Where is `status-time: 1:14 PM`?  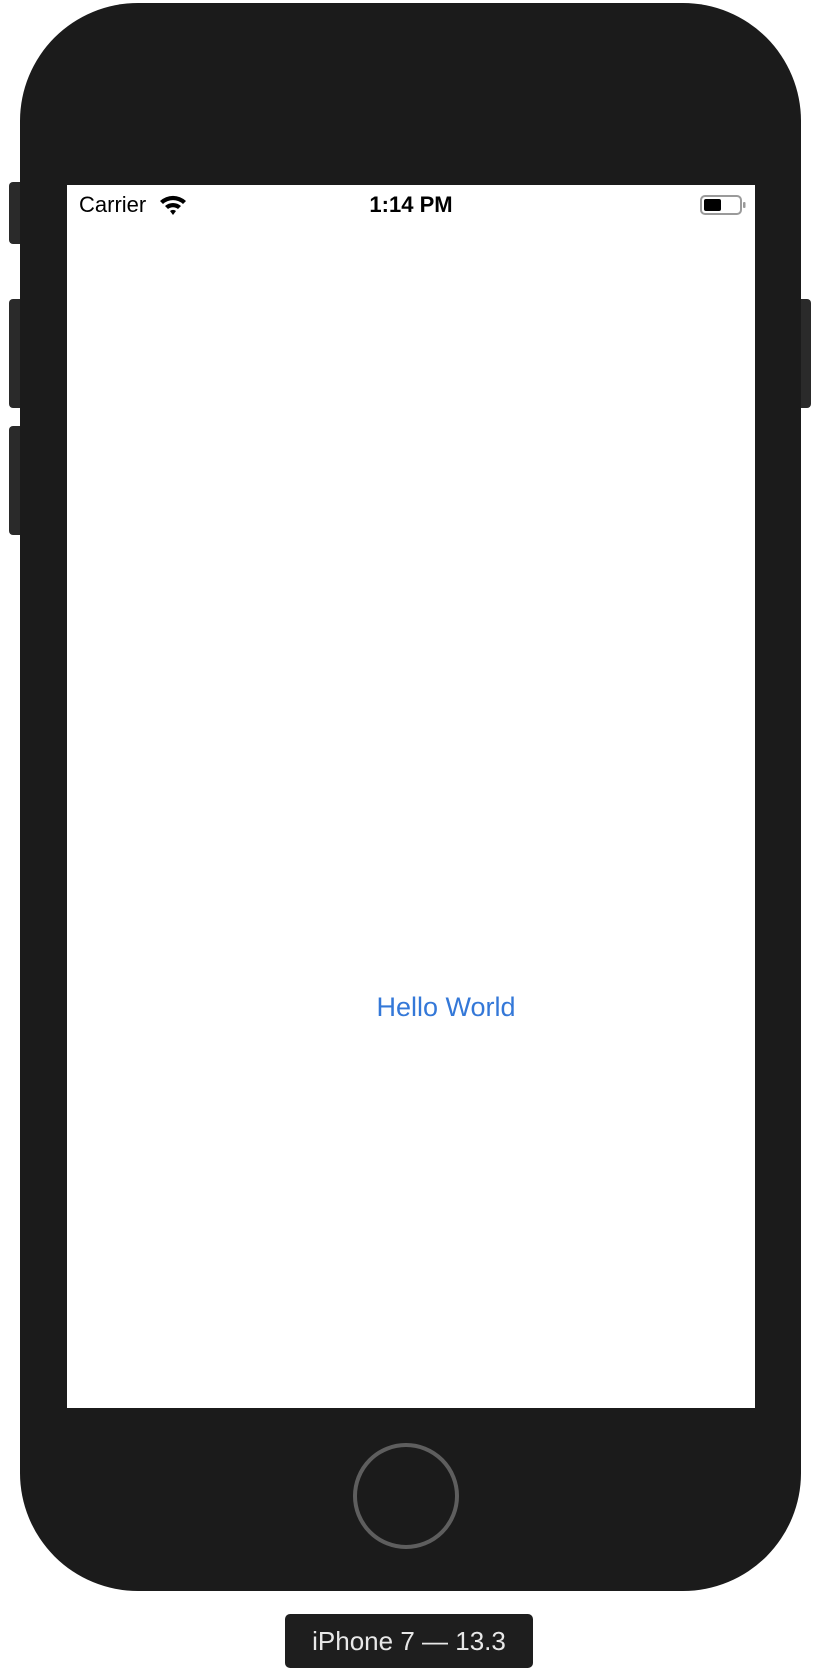
status-time: 1:14 PM is located at coordinates (411, 204).